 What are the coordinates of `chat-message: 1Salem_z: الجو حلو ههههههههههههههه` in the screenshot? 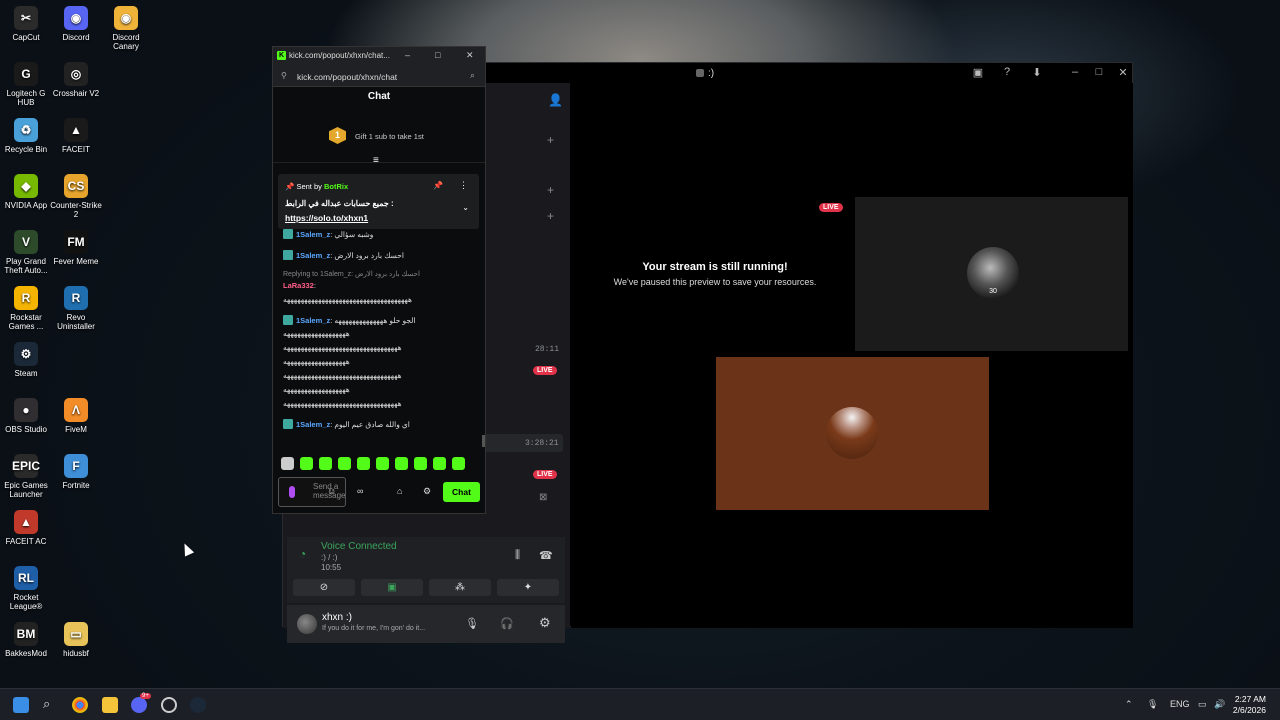 It's located at (349, 320).